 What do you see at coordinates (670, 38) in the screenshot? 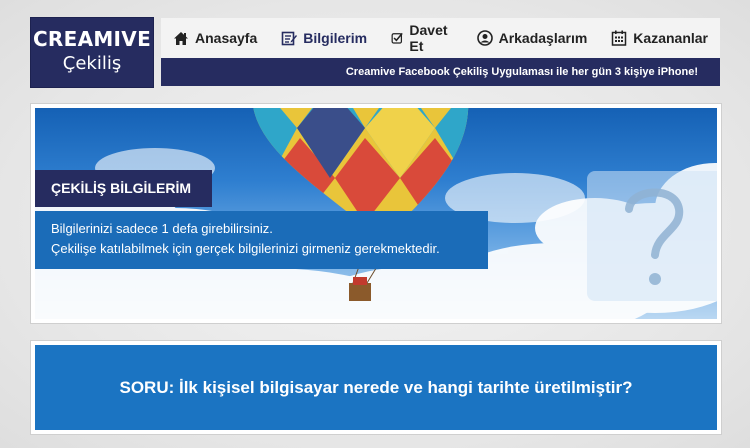
I see `nav-label-kazananlar: Kazananlar` at bounding box center [670, 38].